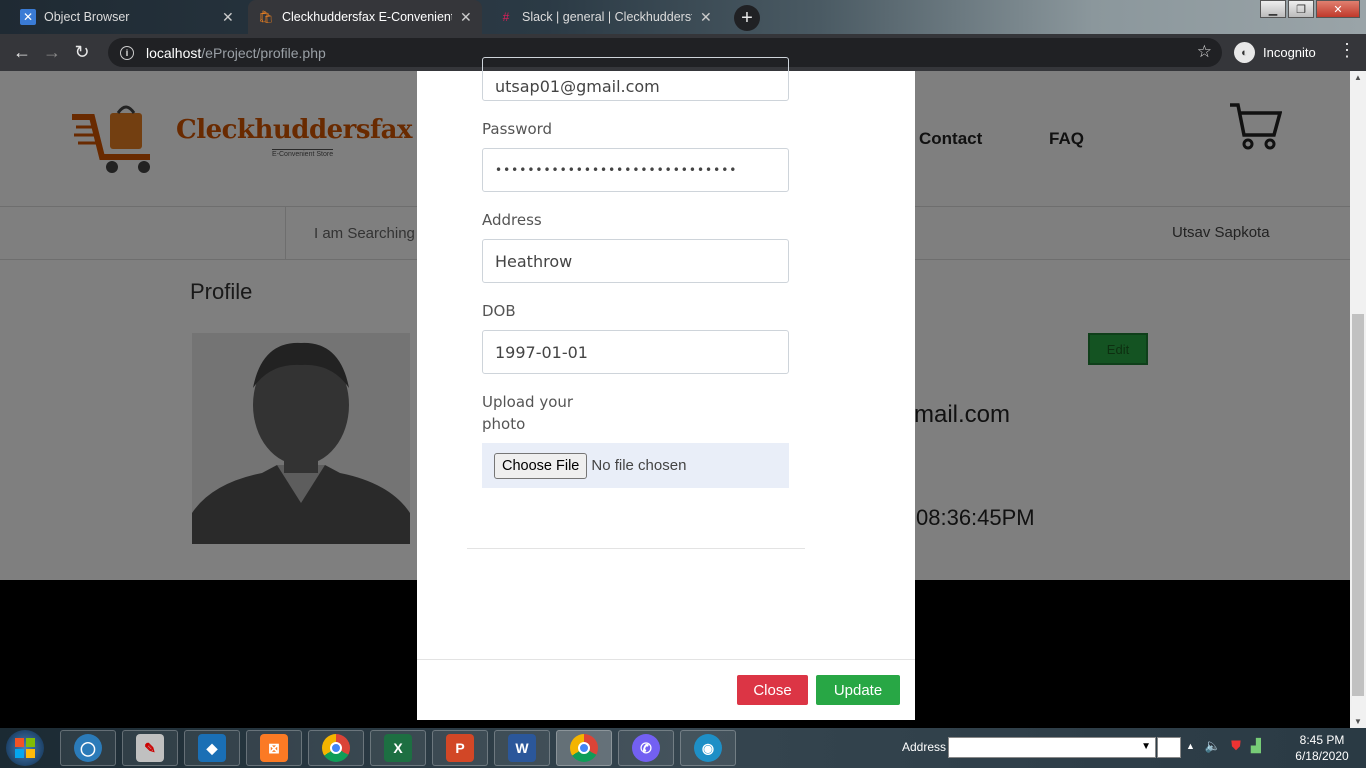  I want to click on slack-icon: #, so click(506, 17).